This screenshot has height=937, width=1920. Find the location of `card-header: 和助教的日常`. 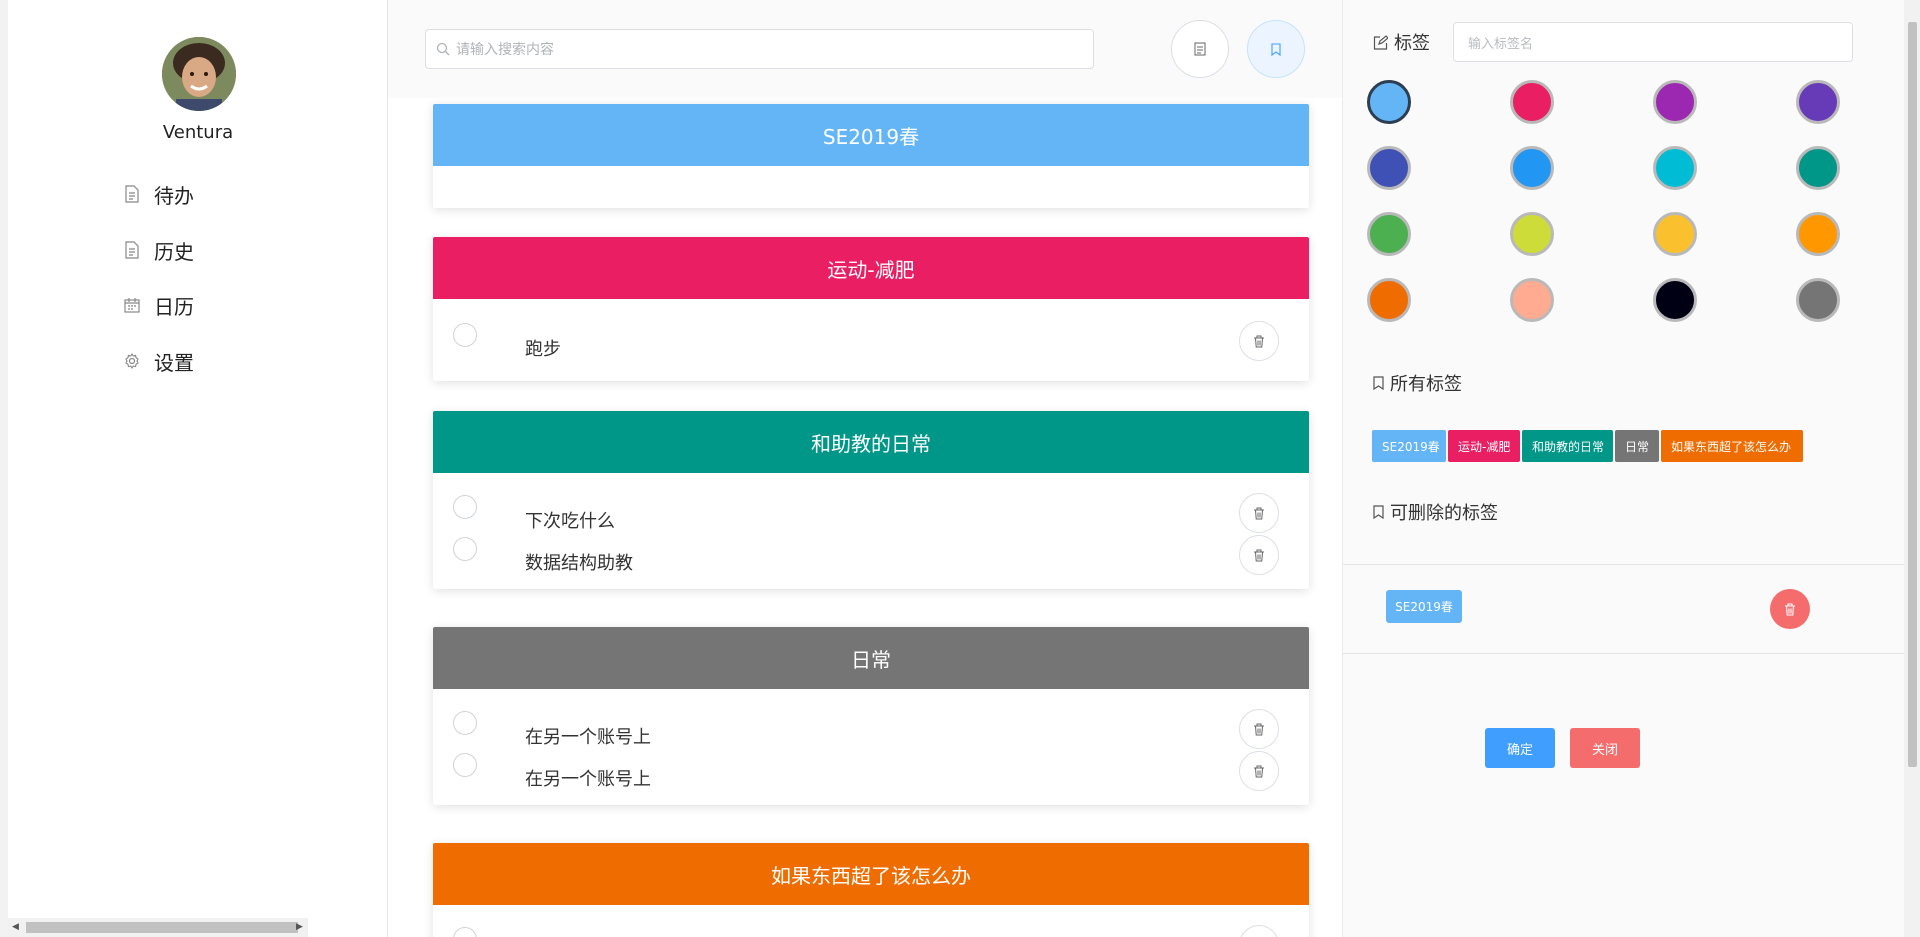

card-header: 和助教的日常 is located at coordinates (871, 442).